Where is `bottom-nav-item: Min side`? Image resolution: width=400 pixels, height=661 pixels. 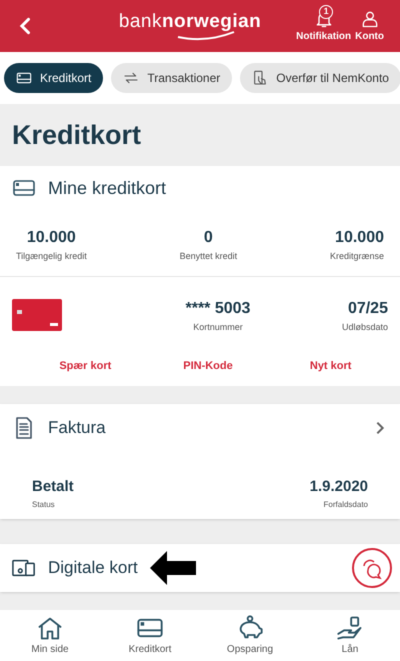
bottom-nav-item: Min side is located at coordinates (50, 635).